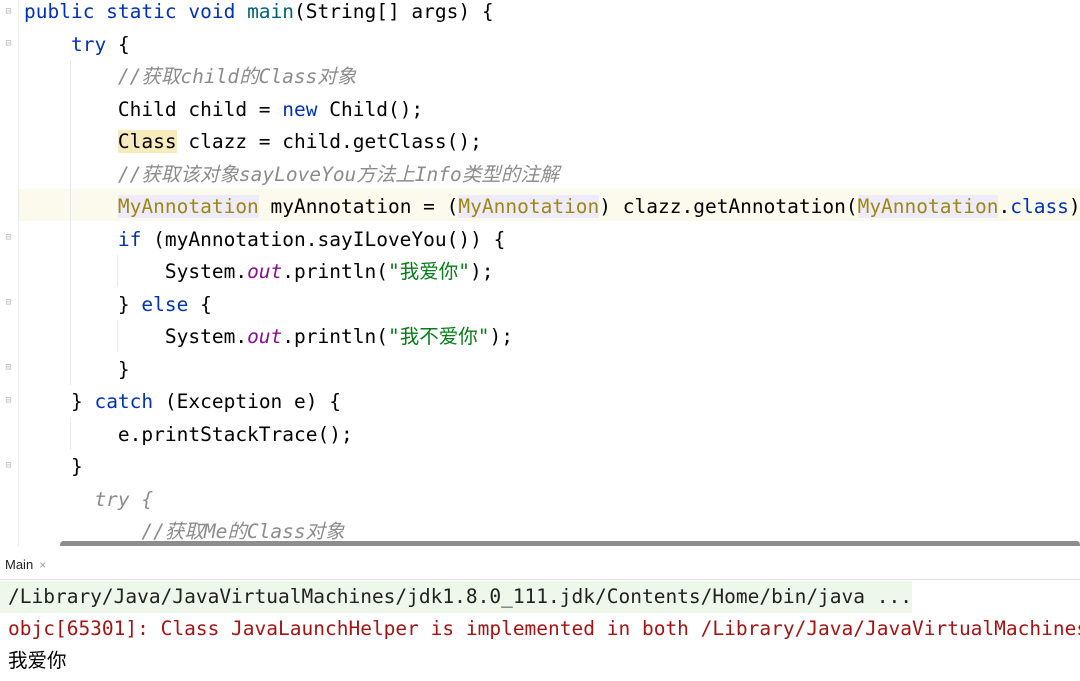  Describe the element at coordinates (540, 565) in the screenshot. I see `run-tool-window-tabs: Main ×` at that location.